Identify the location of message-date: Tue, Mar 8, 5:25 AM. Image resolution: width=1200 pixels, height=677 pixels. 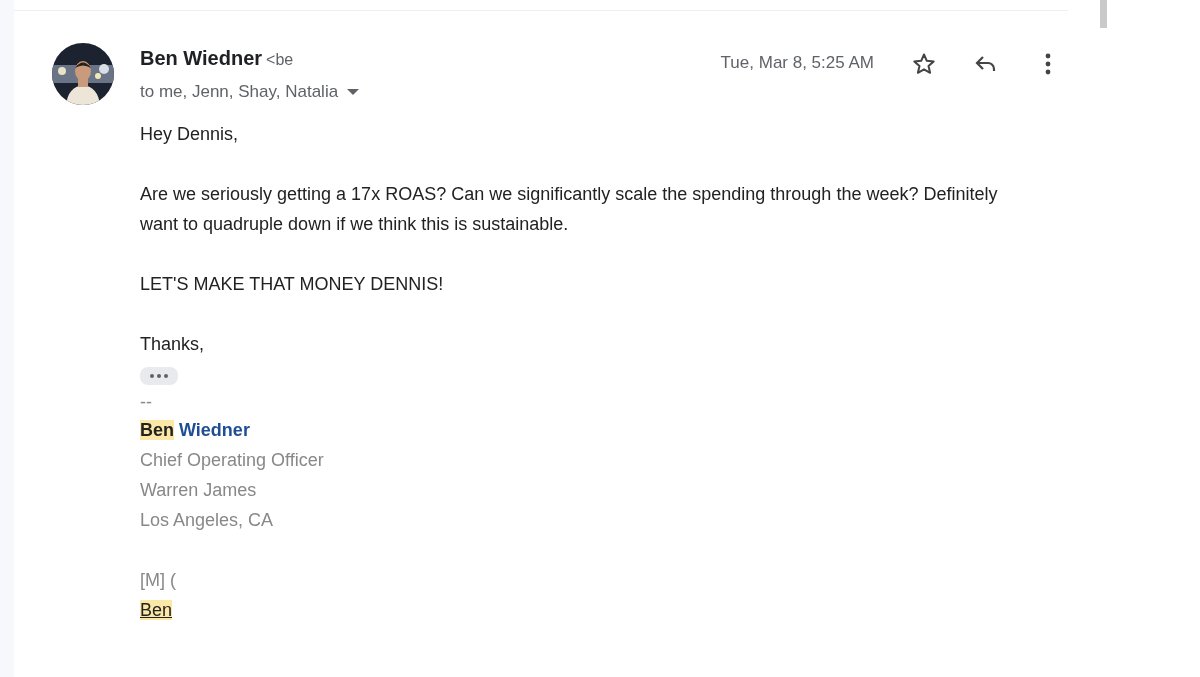
(797, 63).